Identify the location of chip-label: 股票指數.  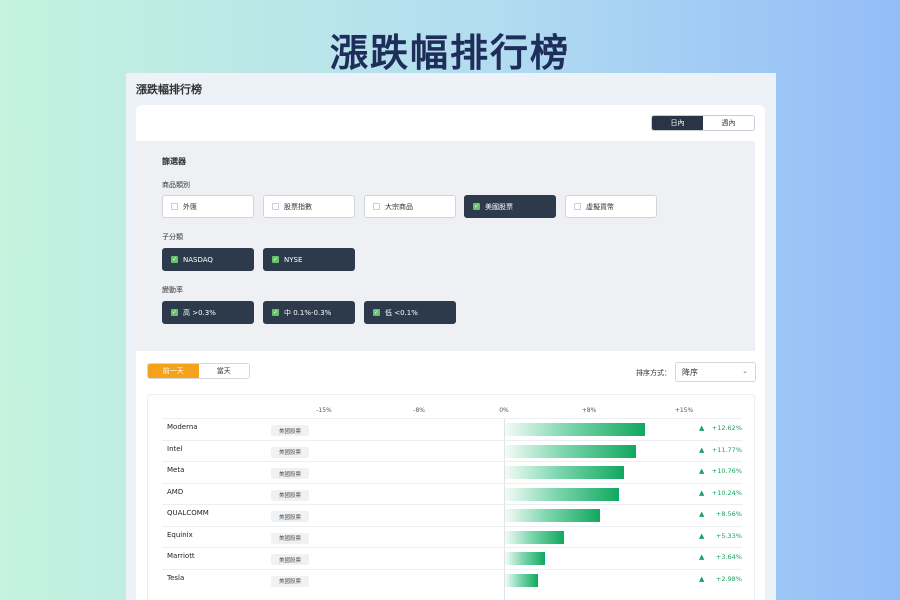
(298, 206).